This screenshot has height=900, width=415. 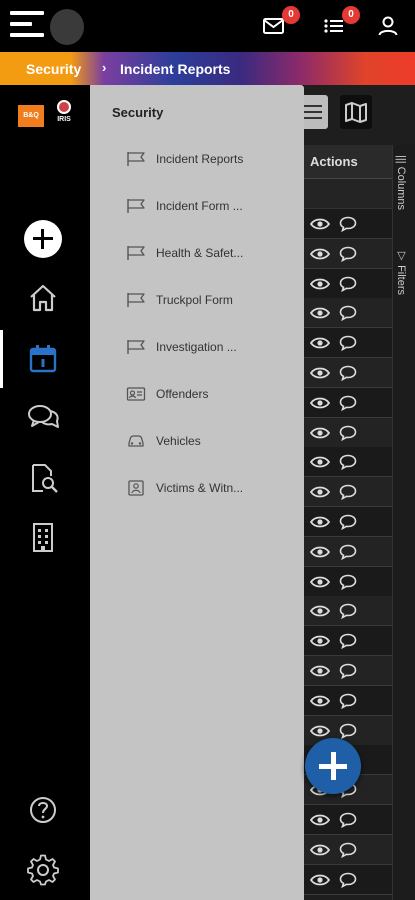 I want to click on document-search-icon, so click(x=43, y=478).